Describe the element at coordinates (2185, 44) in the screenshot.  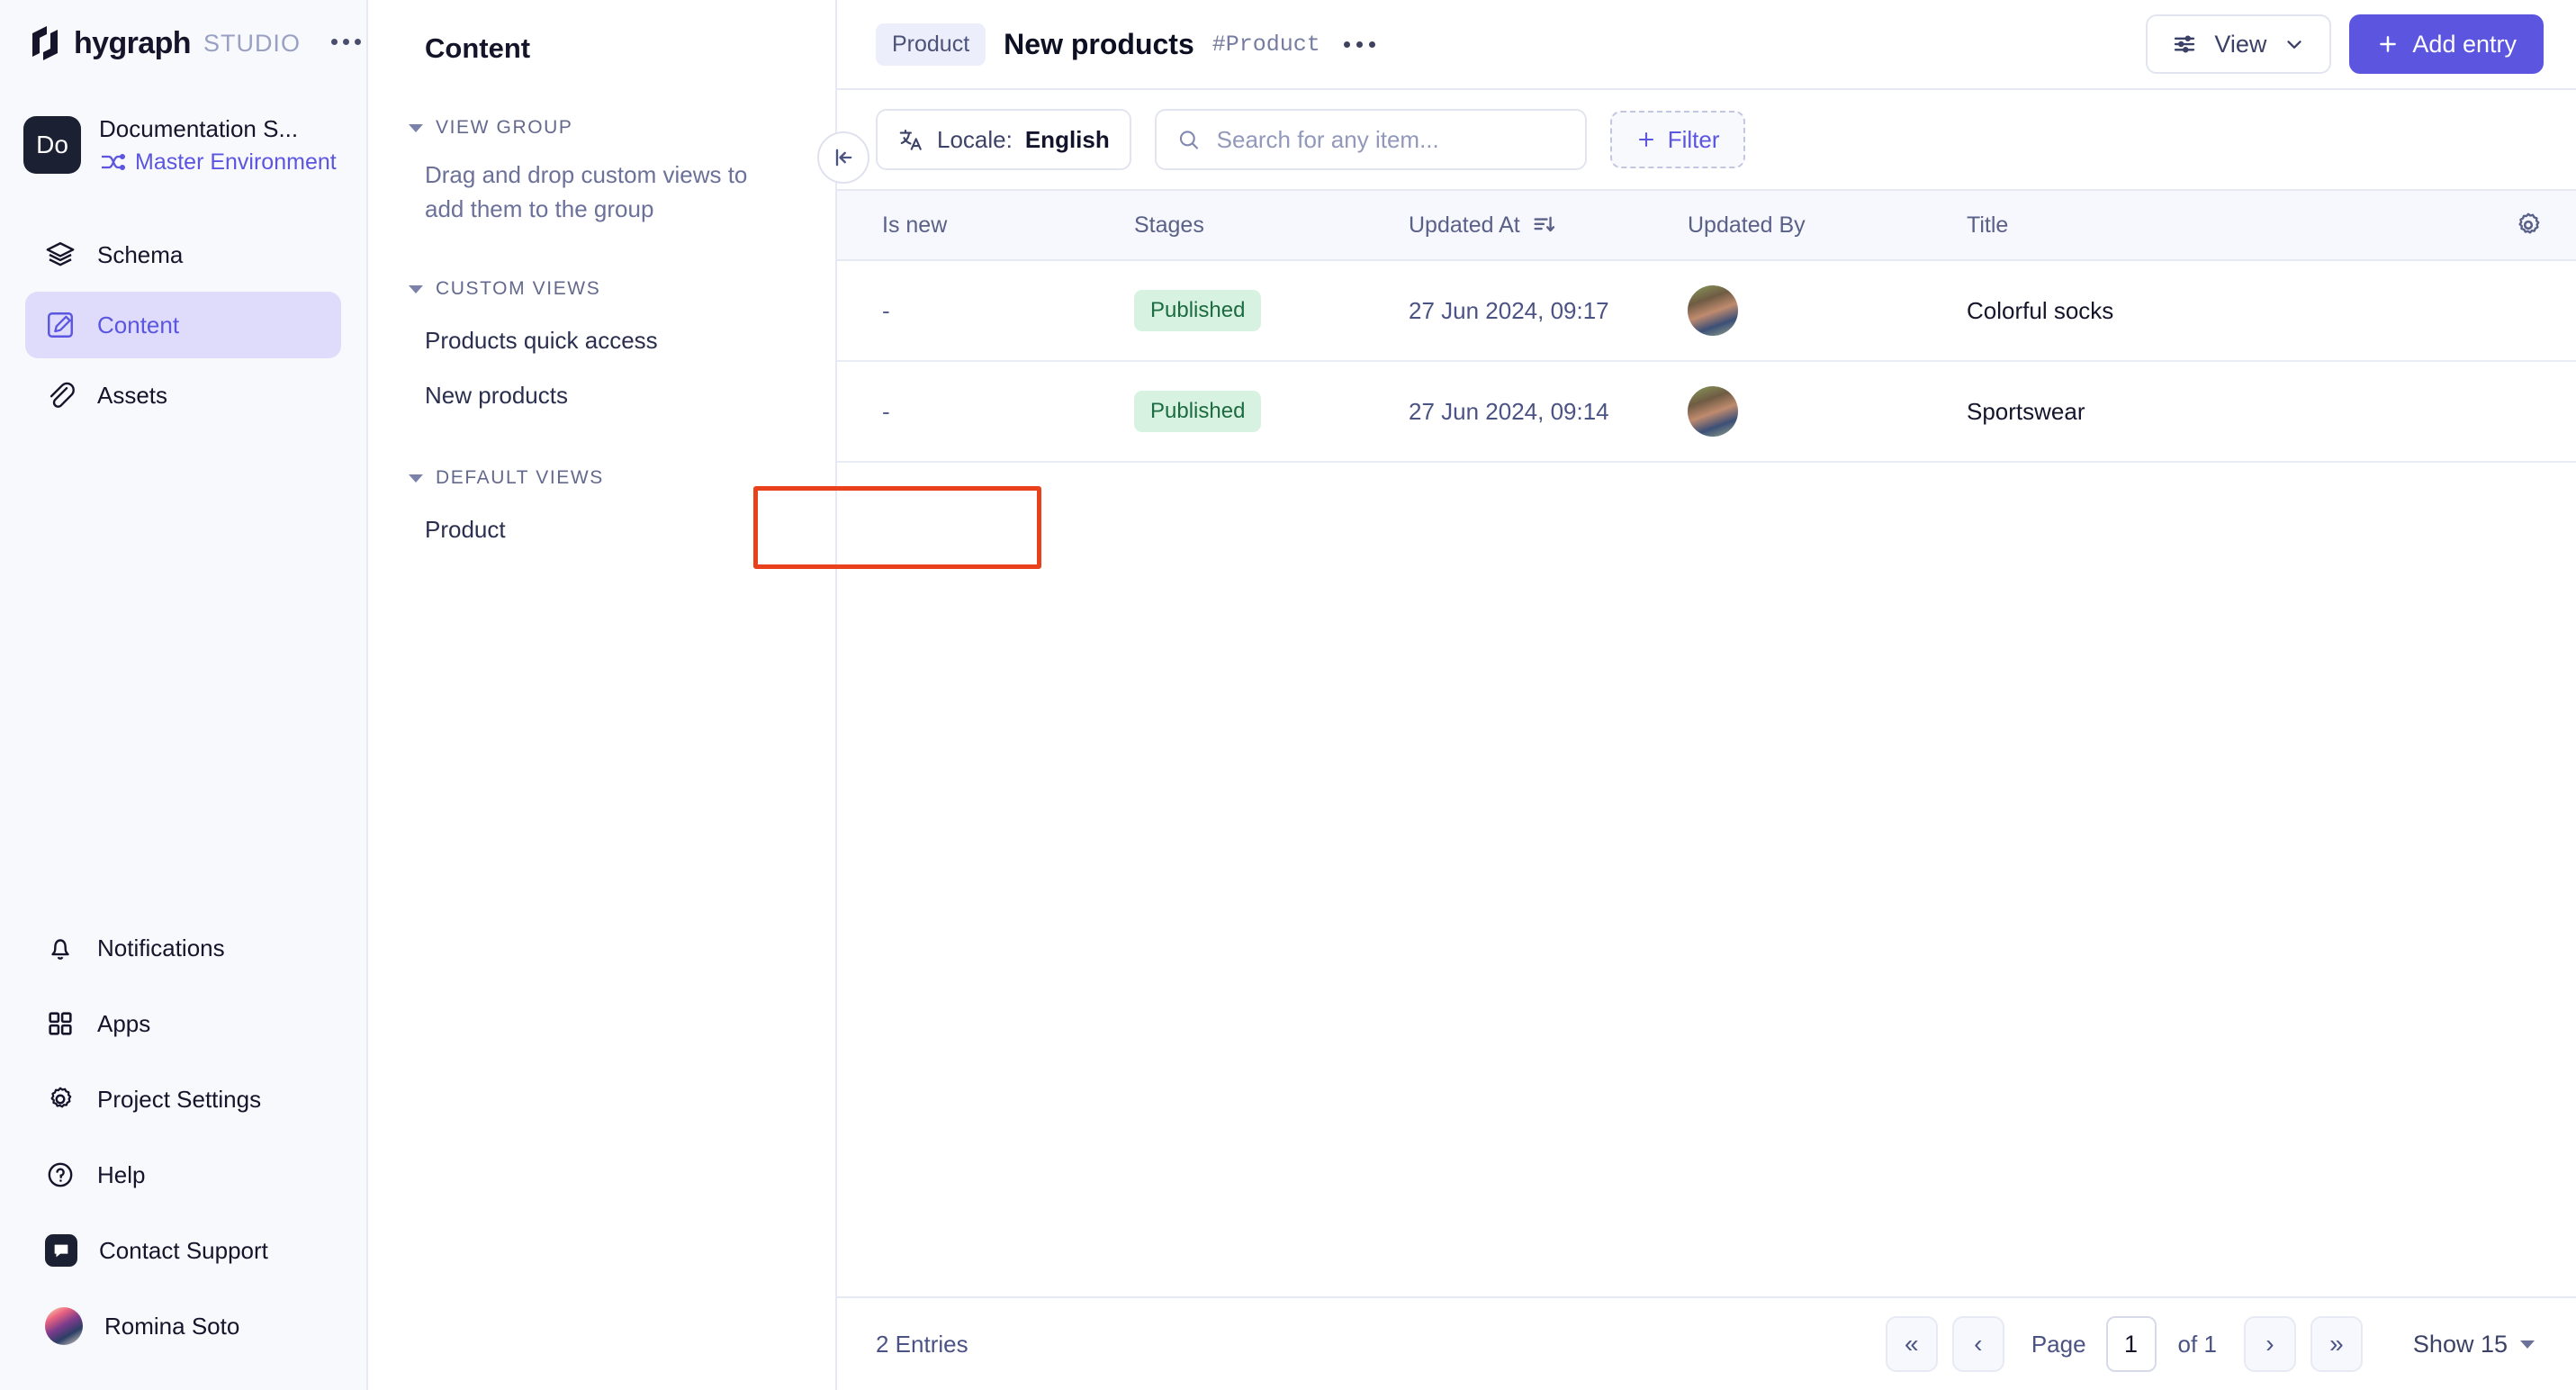
I see `sliders-icon` at that location.